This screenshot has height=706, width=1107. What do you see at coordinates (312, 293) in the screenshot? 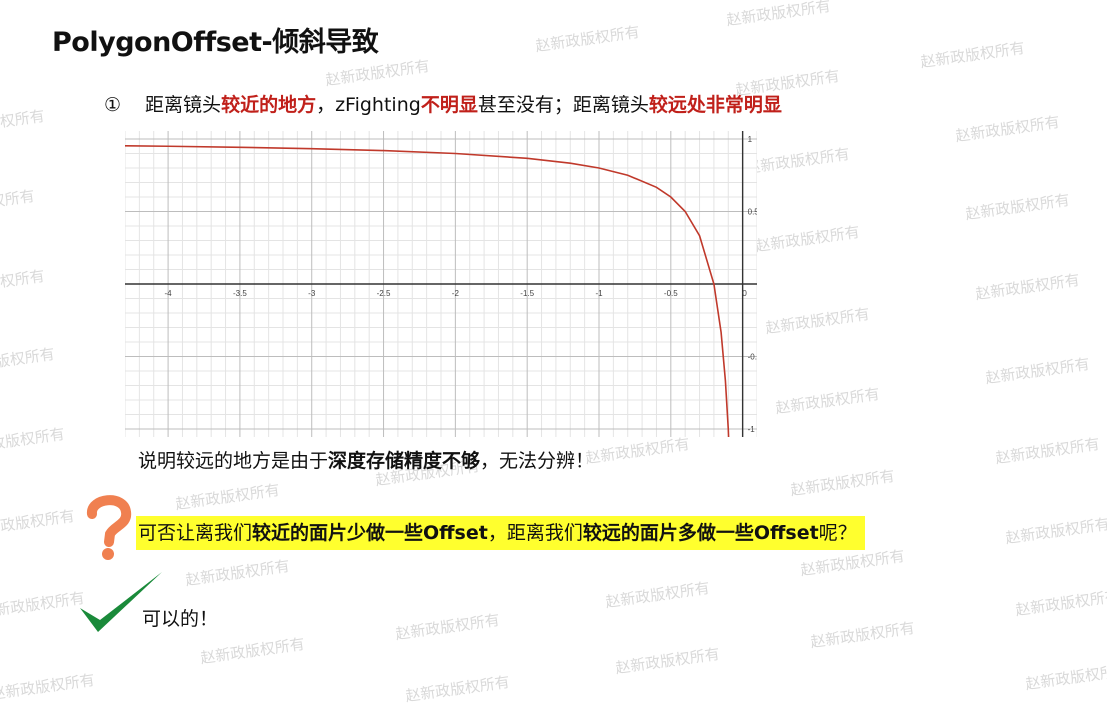
I see `x-tick-label: -3` at bounding box center [312, 293].